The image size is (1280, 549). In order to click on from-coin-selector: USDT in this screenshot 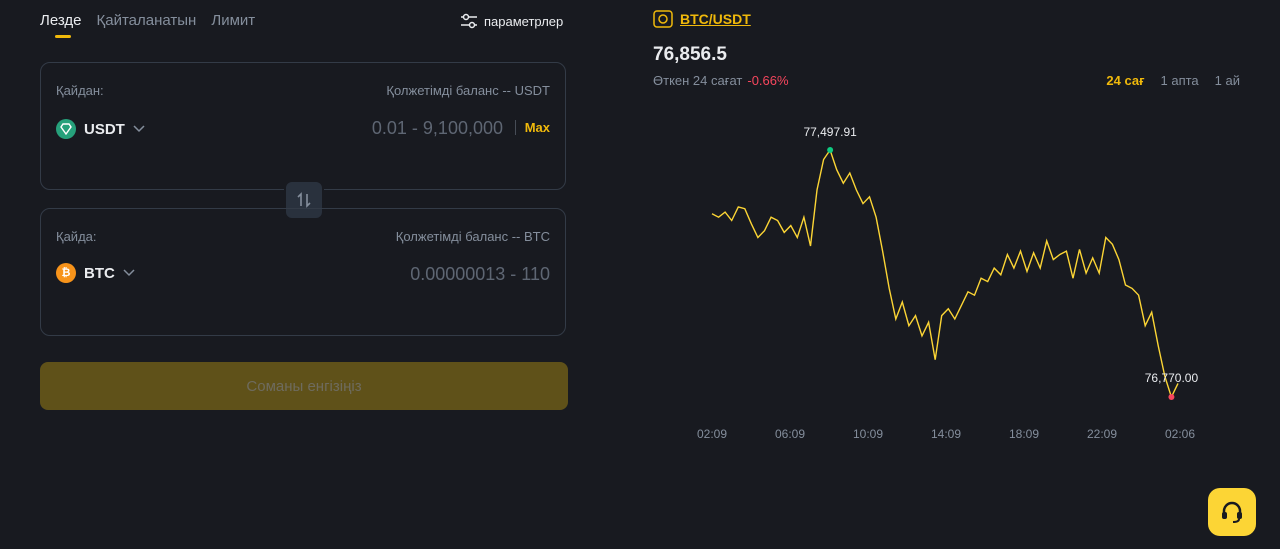, I will do `click(100, 129)`.